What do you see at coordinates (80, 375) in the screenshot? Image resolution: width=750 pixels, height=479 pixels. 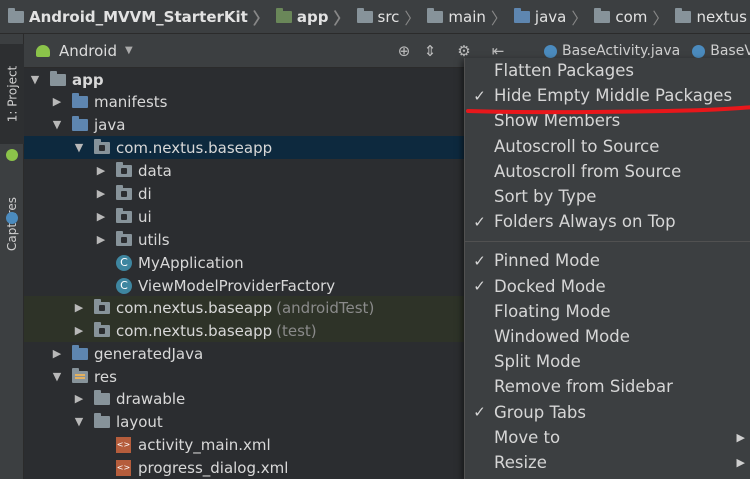 I see `resource-folder-icon` at bounding box center [80, 375].